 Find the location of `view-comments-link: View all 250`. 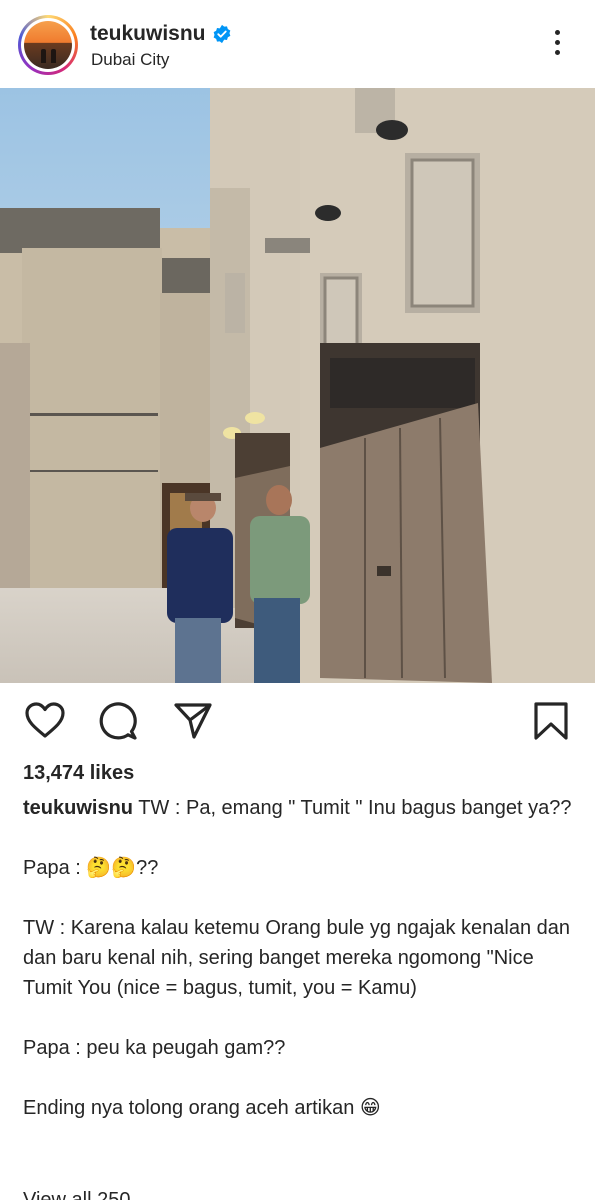

view-comments-link: View all 250 is located at coordinates (76, 1194).